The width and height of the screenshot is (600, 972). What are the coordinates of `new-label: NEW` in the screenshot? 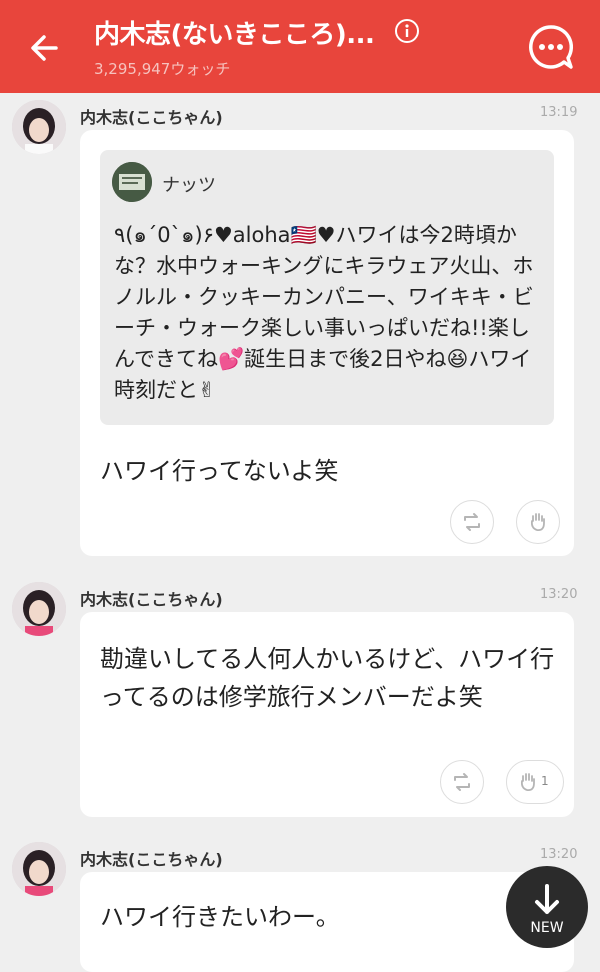 It's located at (547, 928).